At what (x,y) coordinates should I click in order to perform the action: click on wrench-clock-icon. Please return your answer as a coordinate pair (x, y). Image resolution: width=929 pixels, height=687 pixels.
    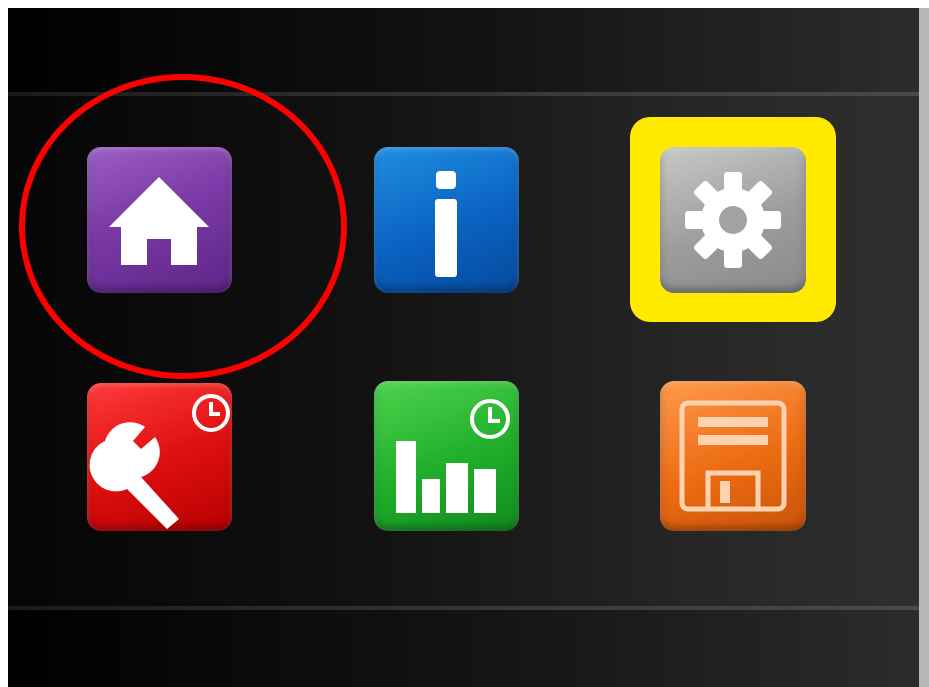
    Looking at the image, I should click on (159, 461).